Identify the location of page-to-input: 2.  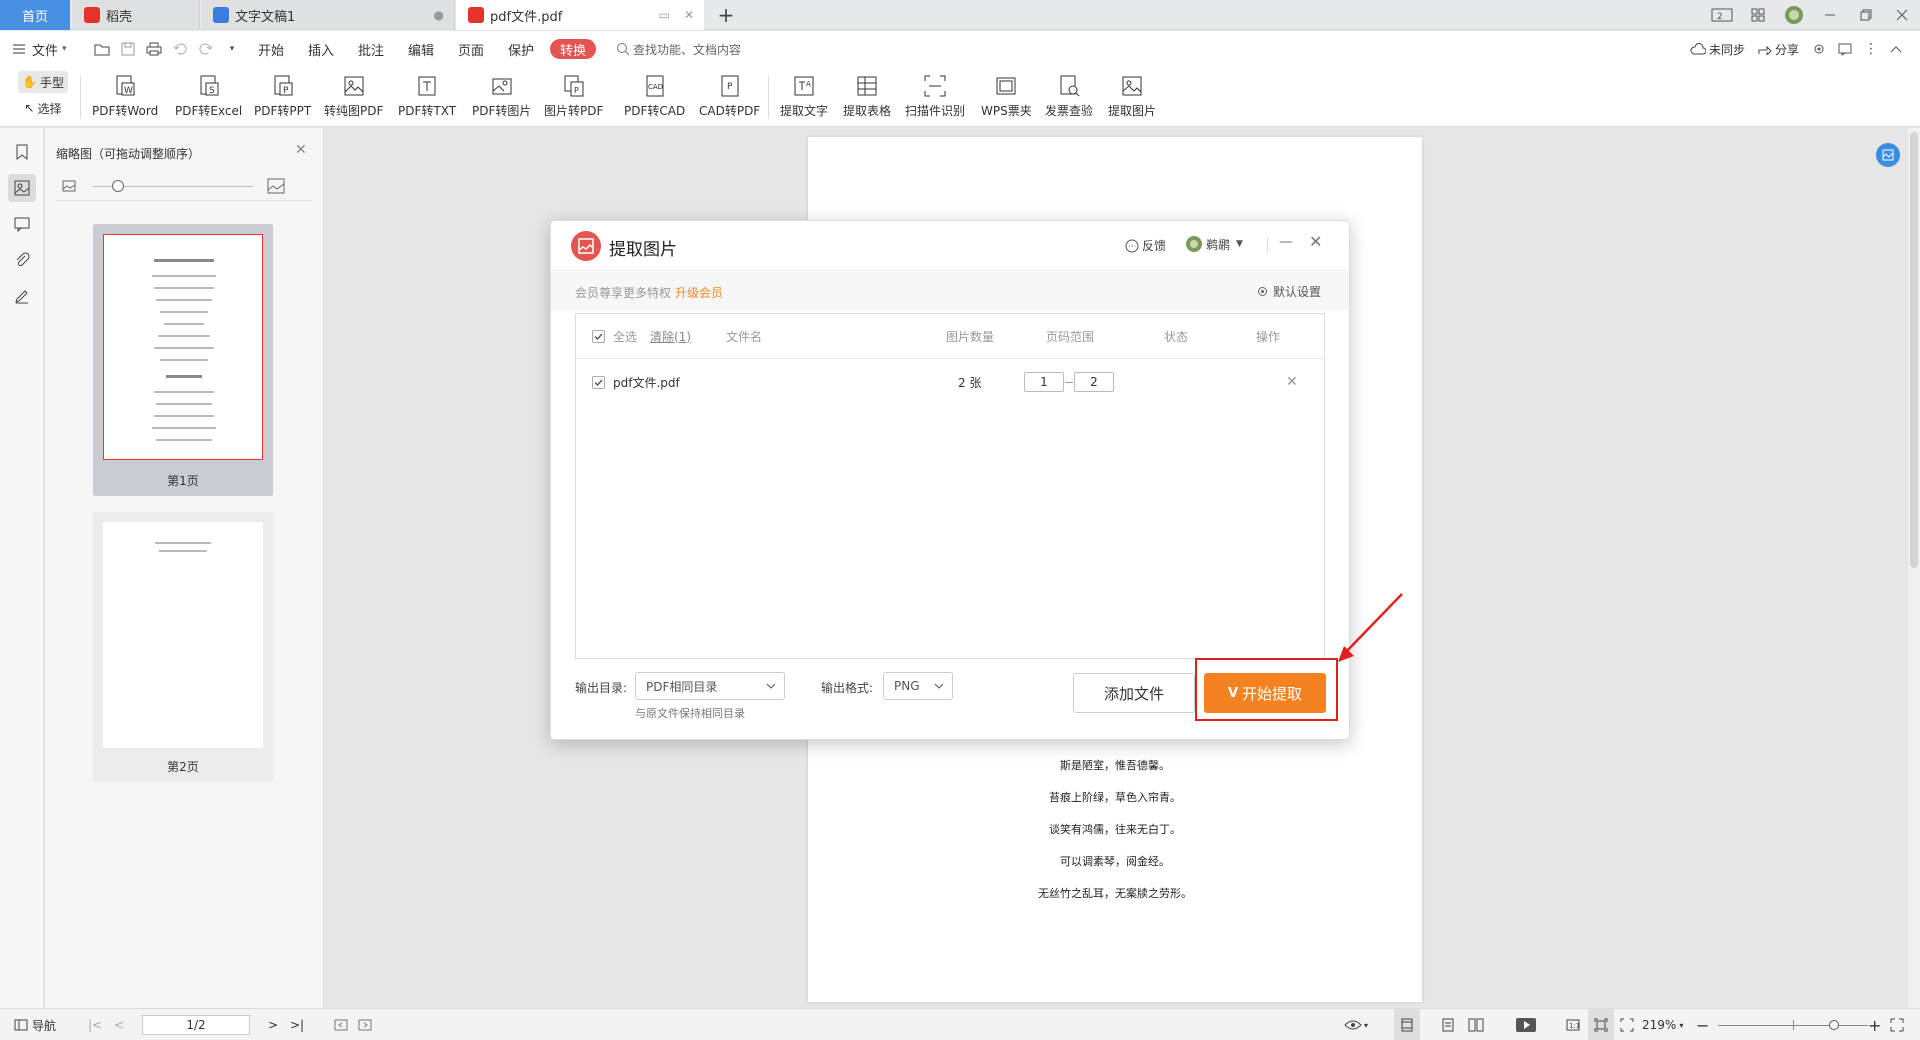
(1094, 382).